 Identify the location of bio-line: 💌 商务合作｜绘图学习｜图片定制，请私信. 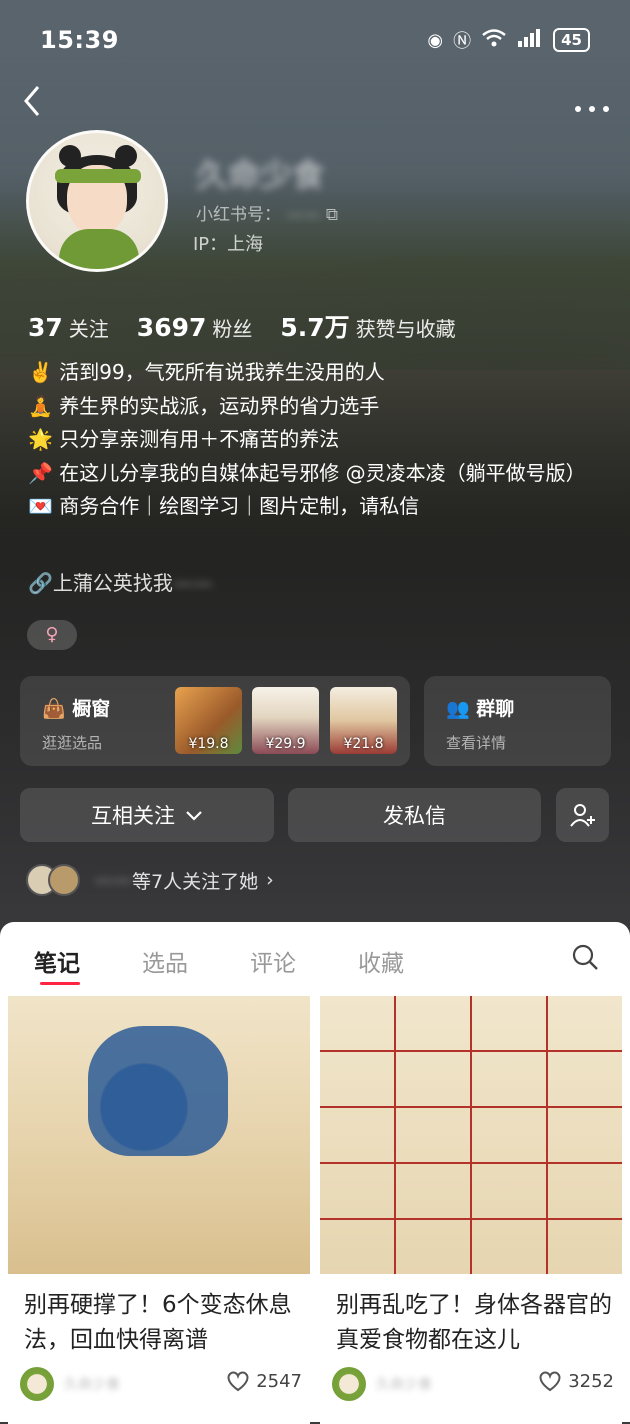
(224, 506).